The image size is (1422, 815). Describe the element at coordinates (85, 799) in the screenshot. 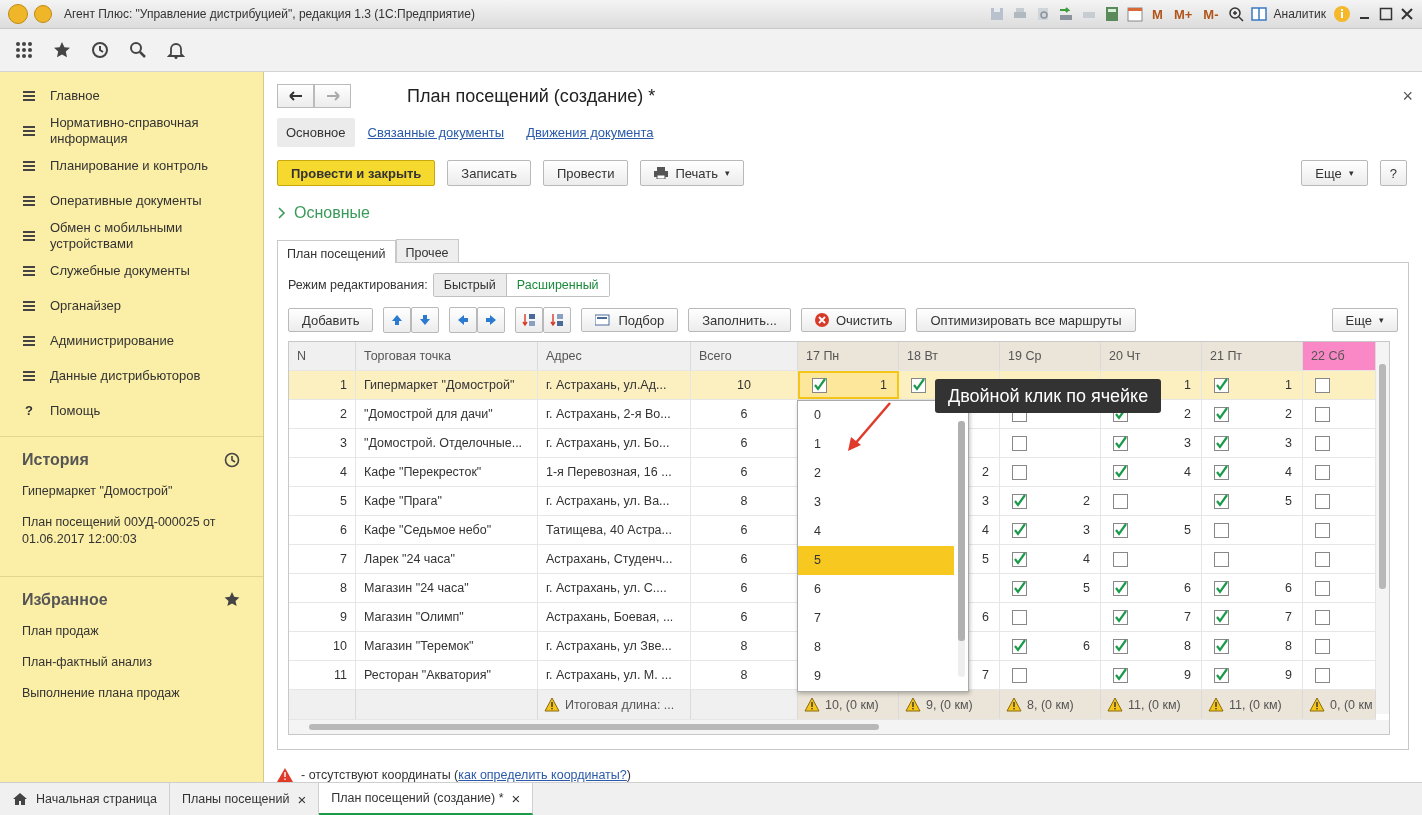

I see `taskbar-tab: Начальная страница` at that location.